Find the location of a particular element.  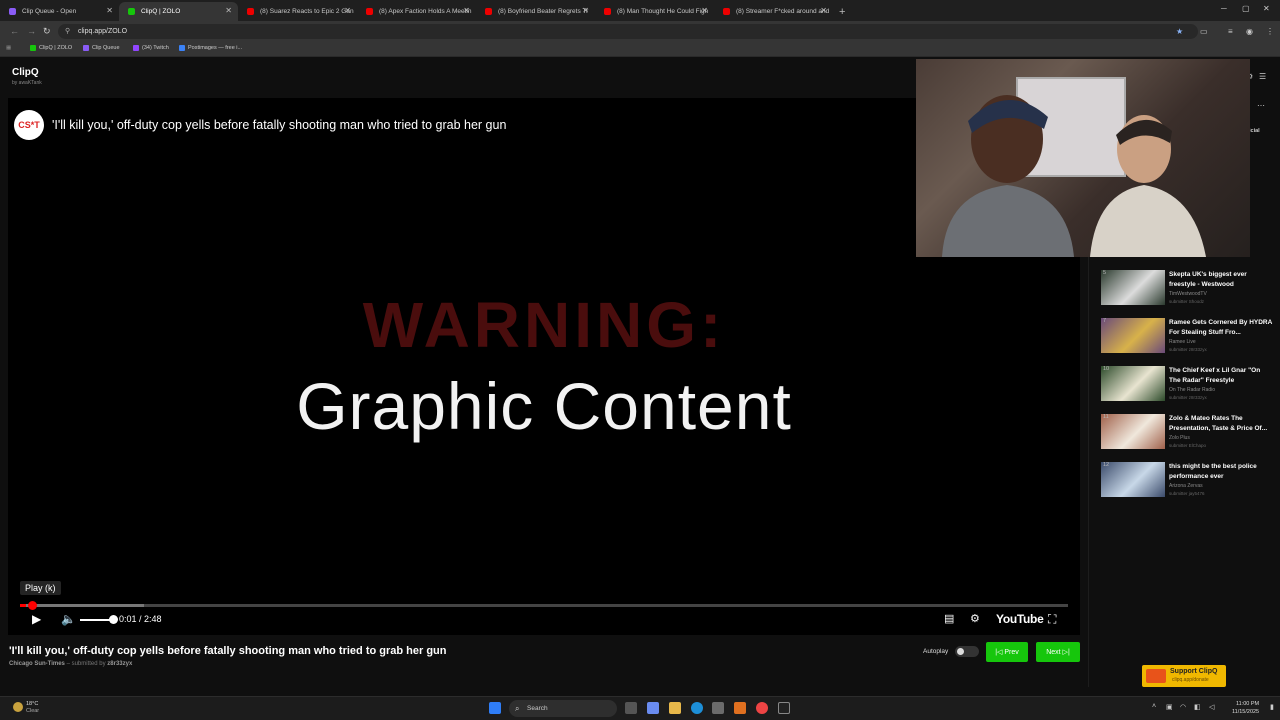

notification-icon: ▮ is located at coordinates (1272, 707).